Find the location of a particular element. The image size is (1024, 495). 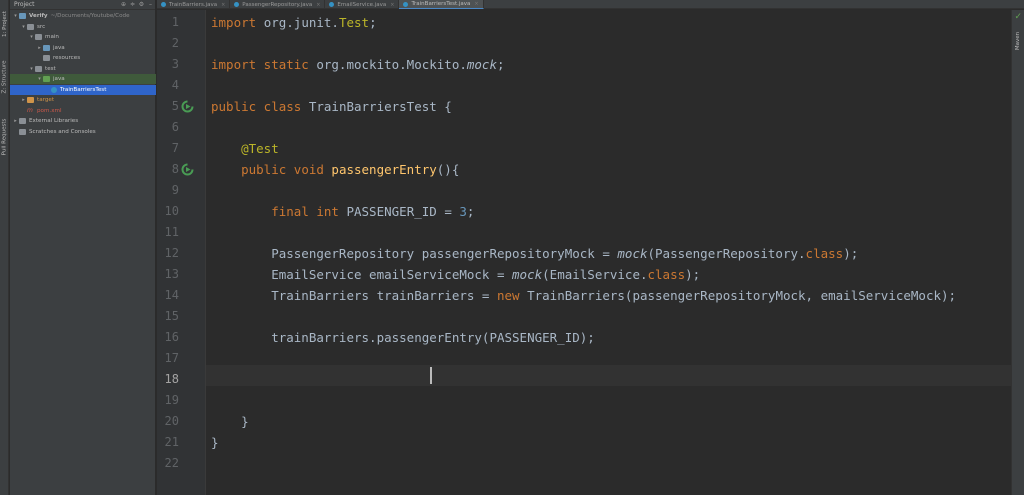

project-panel-header: Project ⊕ ≑ ⚙ – is located at coordinates (82, 5).